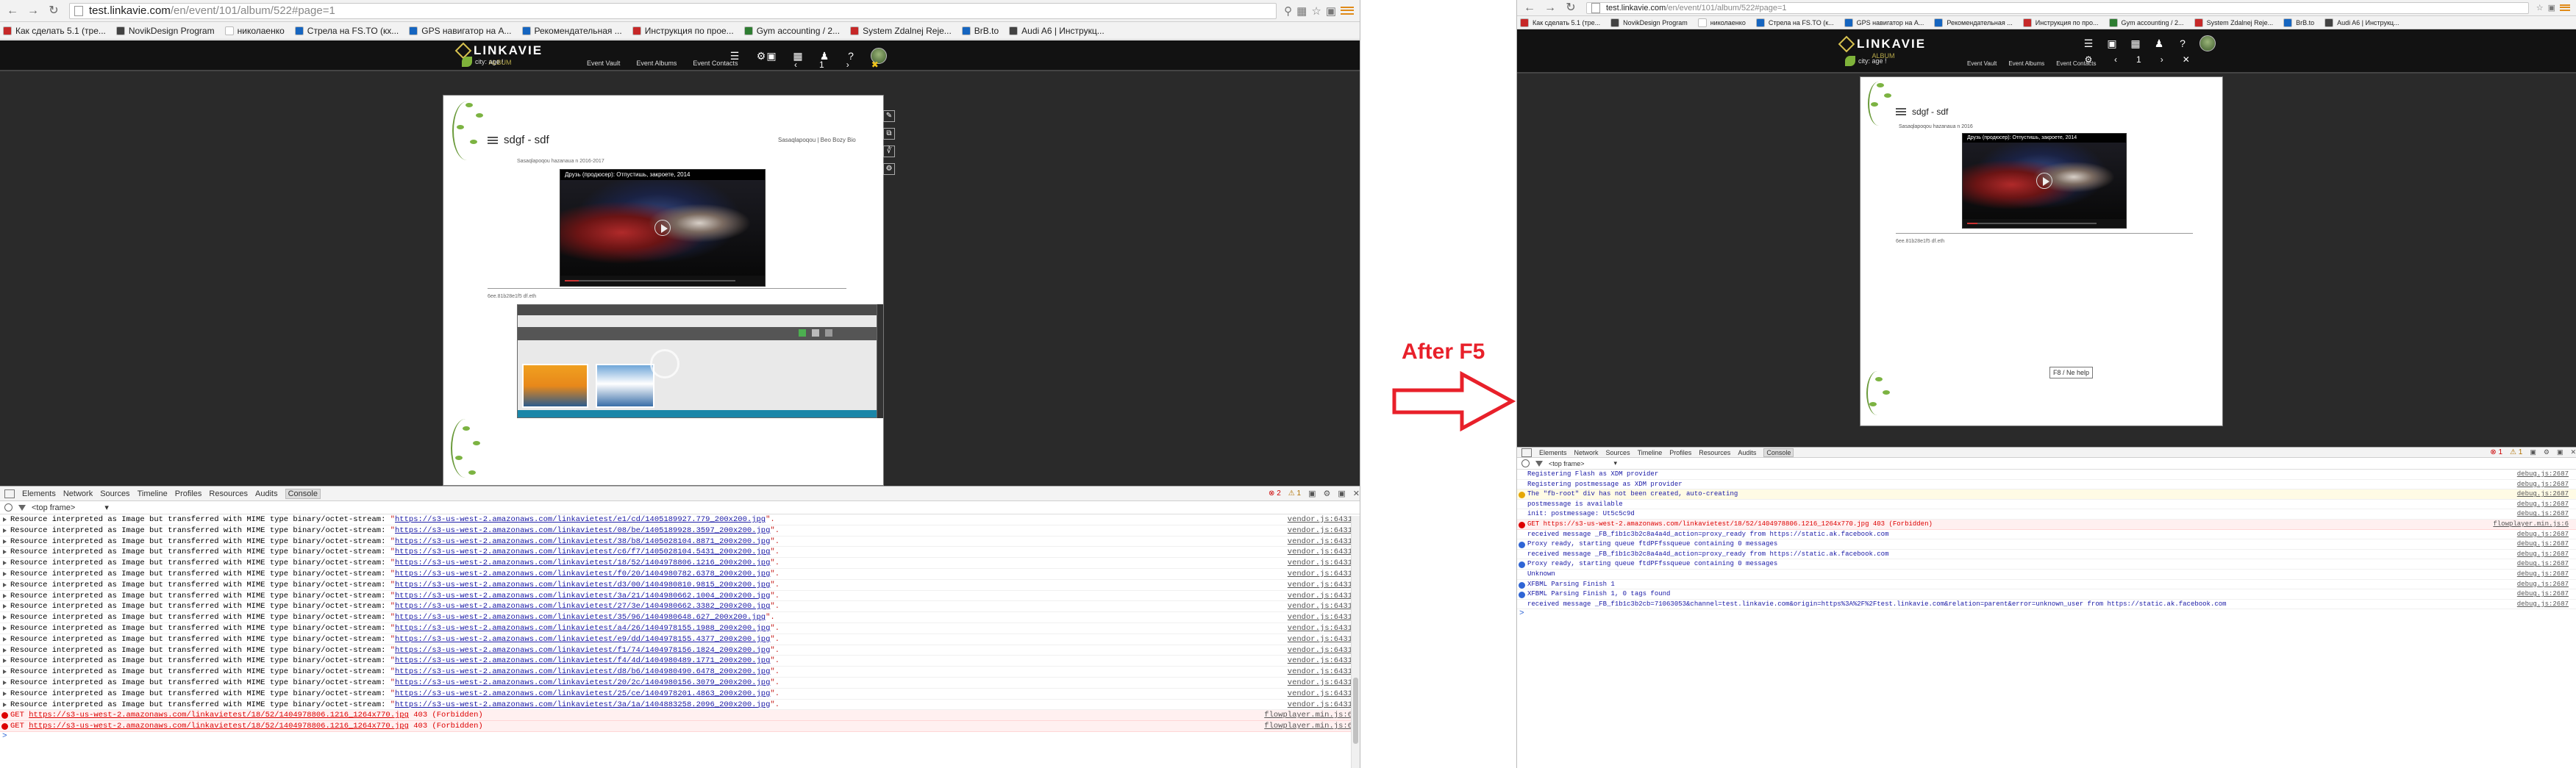  I want to click on star-icon: ☆, so click(2540, 7).